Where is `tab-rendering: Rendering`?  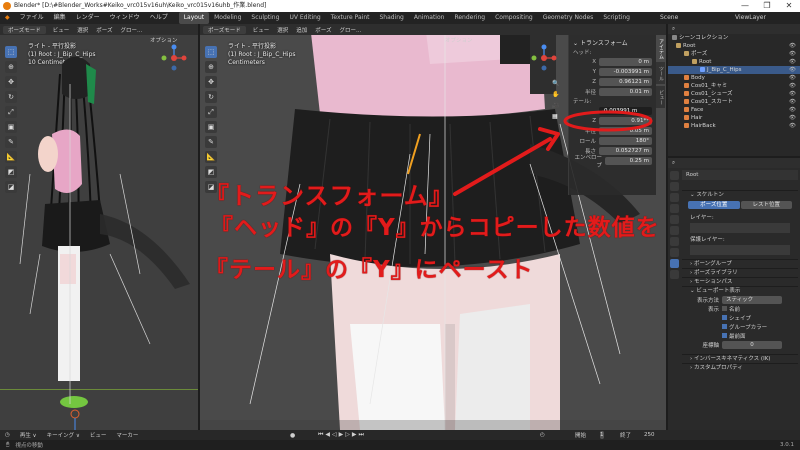
tab-rendering: Rendering is located at coordinates (469, 18).